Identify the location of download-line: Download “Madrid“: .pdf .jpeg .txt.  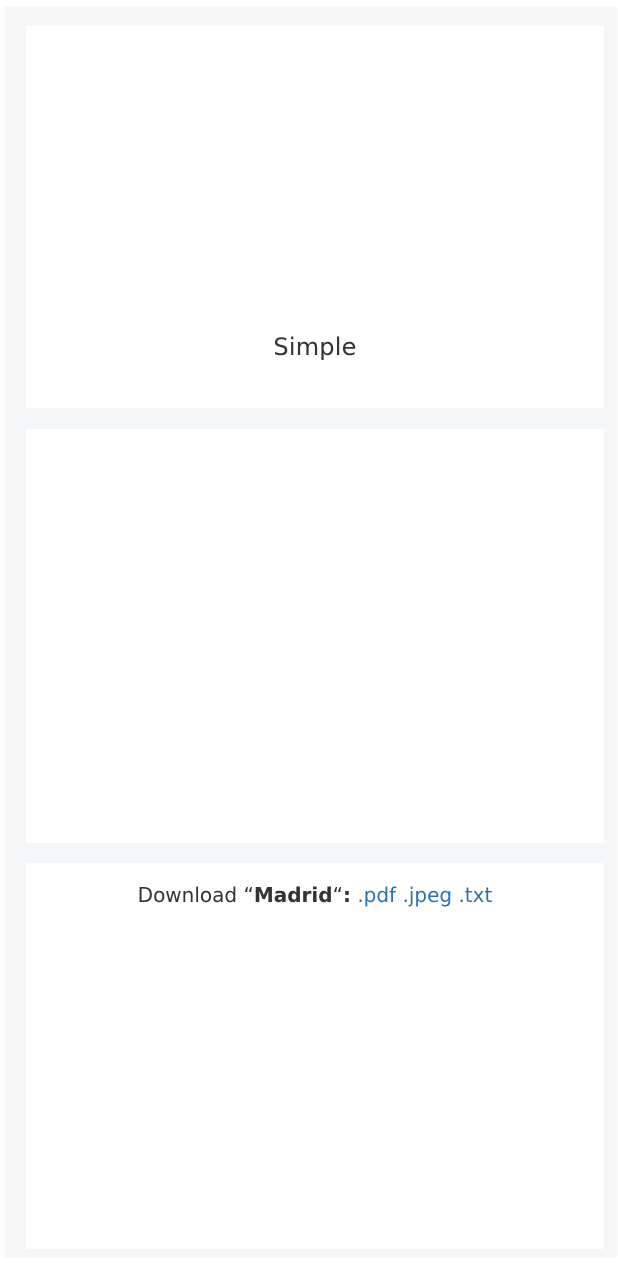
(315, 895).